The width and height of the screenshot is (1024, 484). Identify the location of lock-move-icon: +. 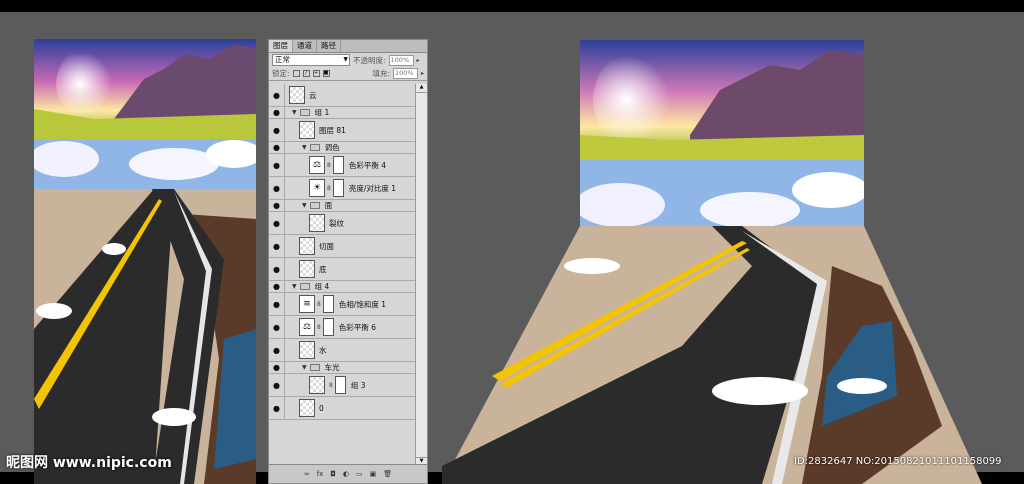
(316, 73).